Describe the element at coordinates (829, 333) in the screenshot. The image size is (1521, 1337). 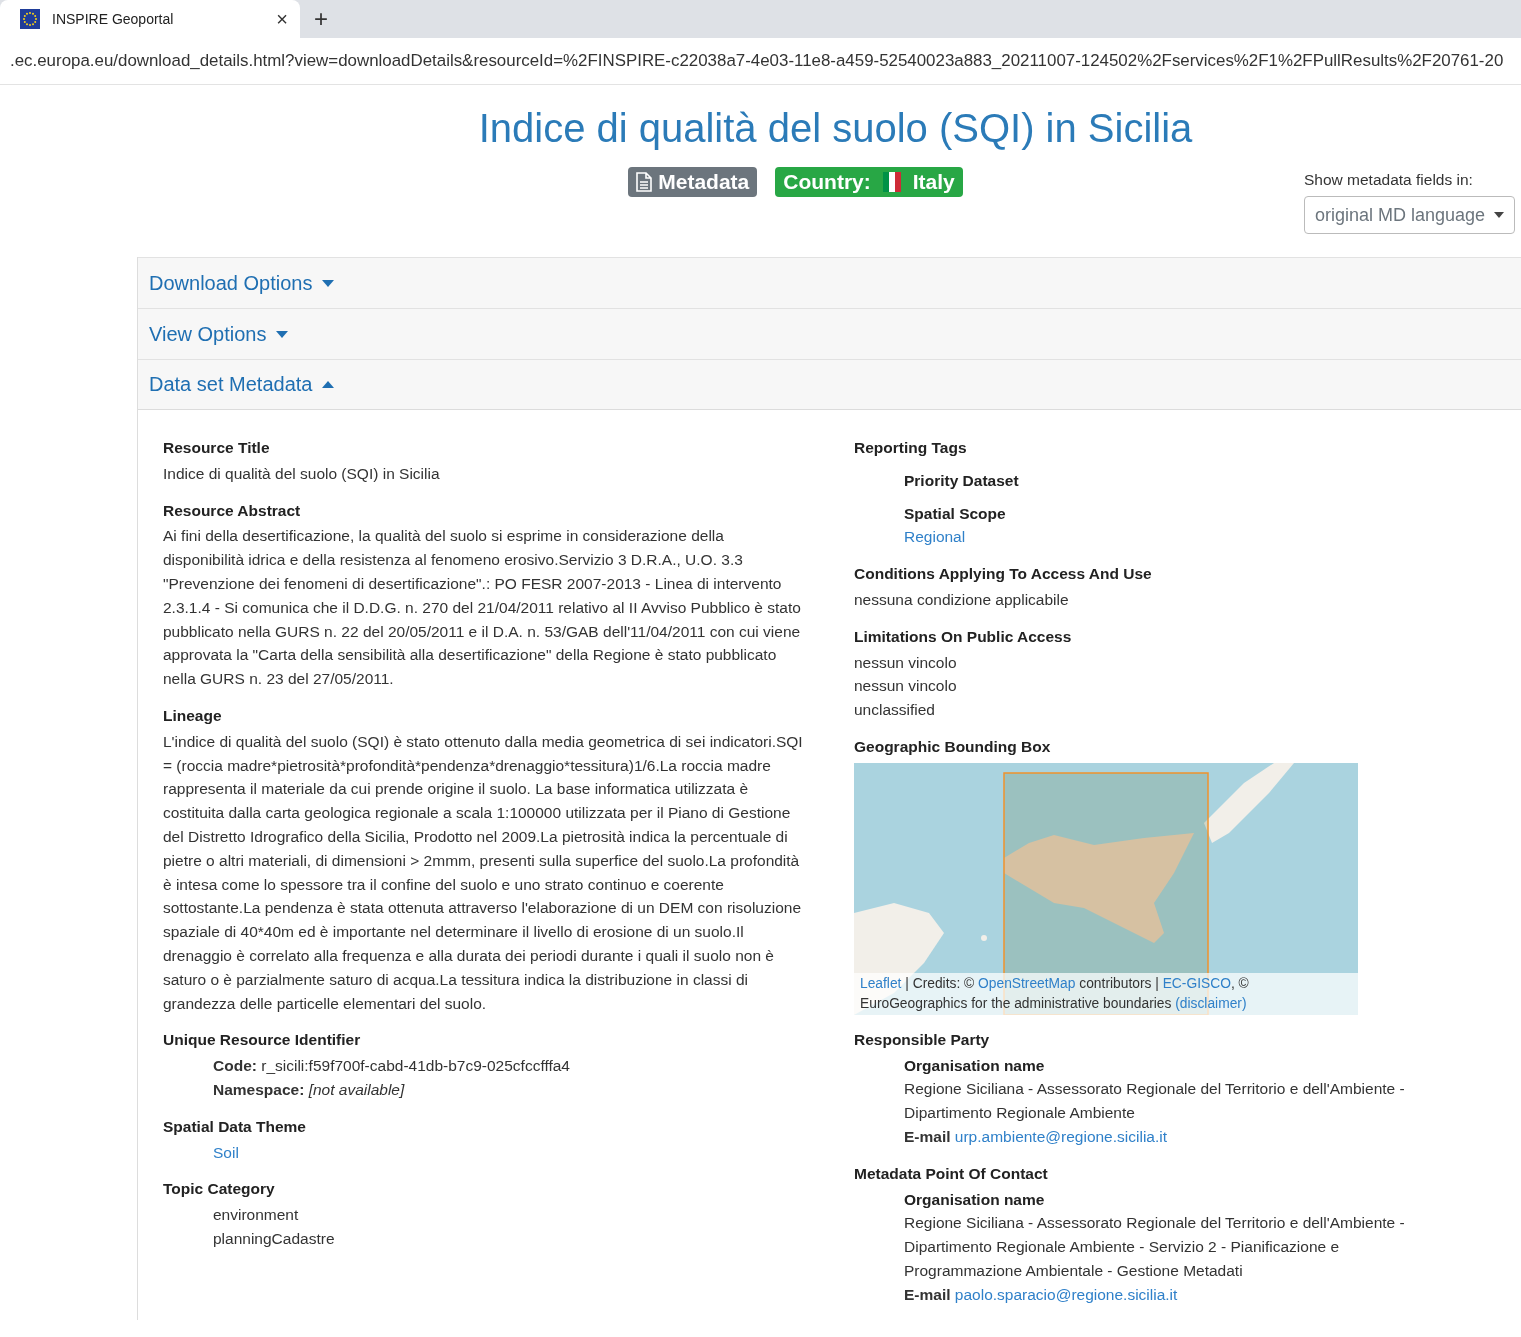
I see `section-header: View Options` at that location.